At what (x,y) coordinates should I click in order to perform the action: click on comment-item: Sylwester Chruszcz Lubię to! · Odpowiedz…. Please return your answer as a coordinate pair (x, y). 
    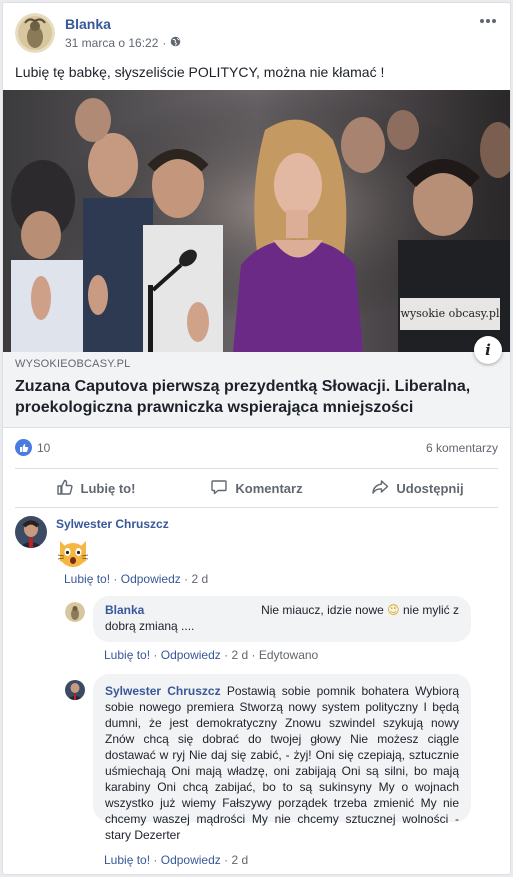
    Looking at the image, I should click on (255, 550).